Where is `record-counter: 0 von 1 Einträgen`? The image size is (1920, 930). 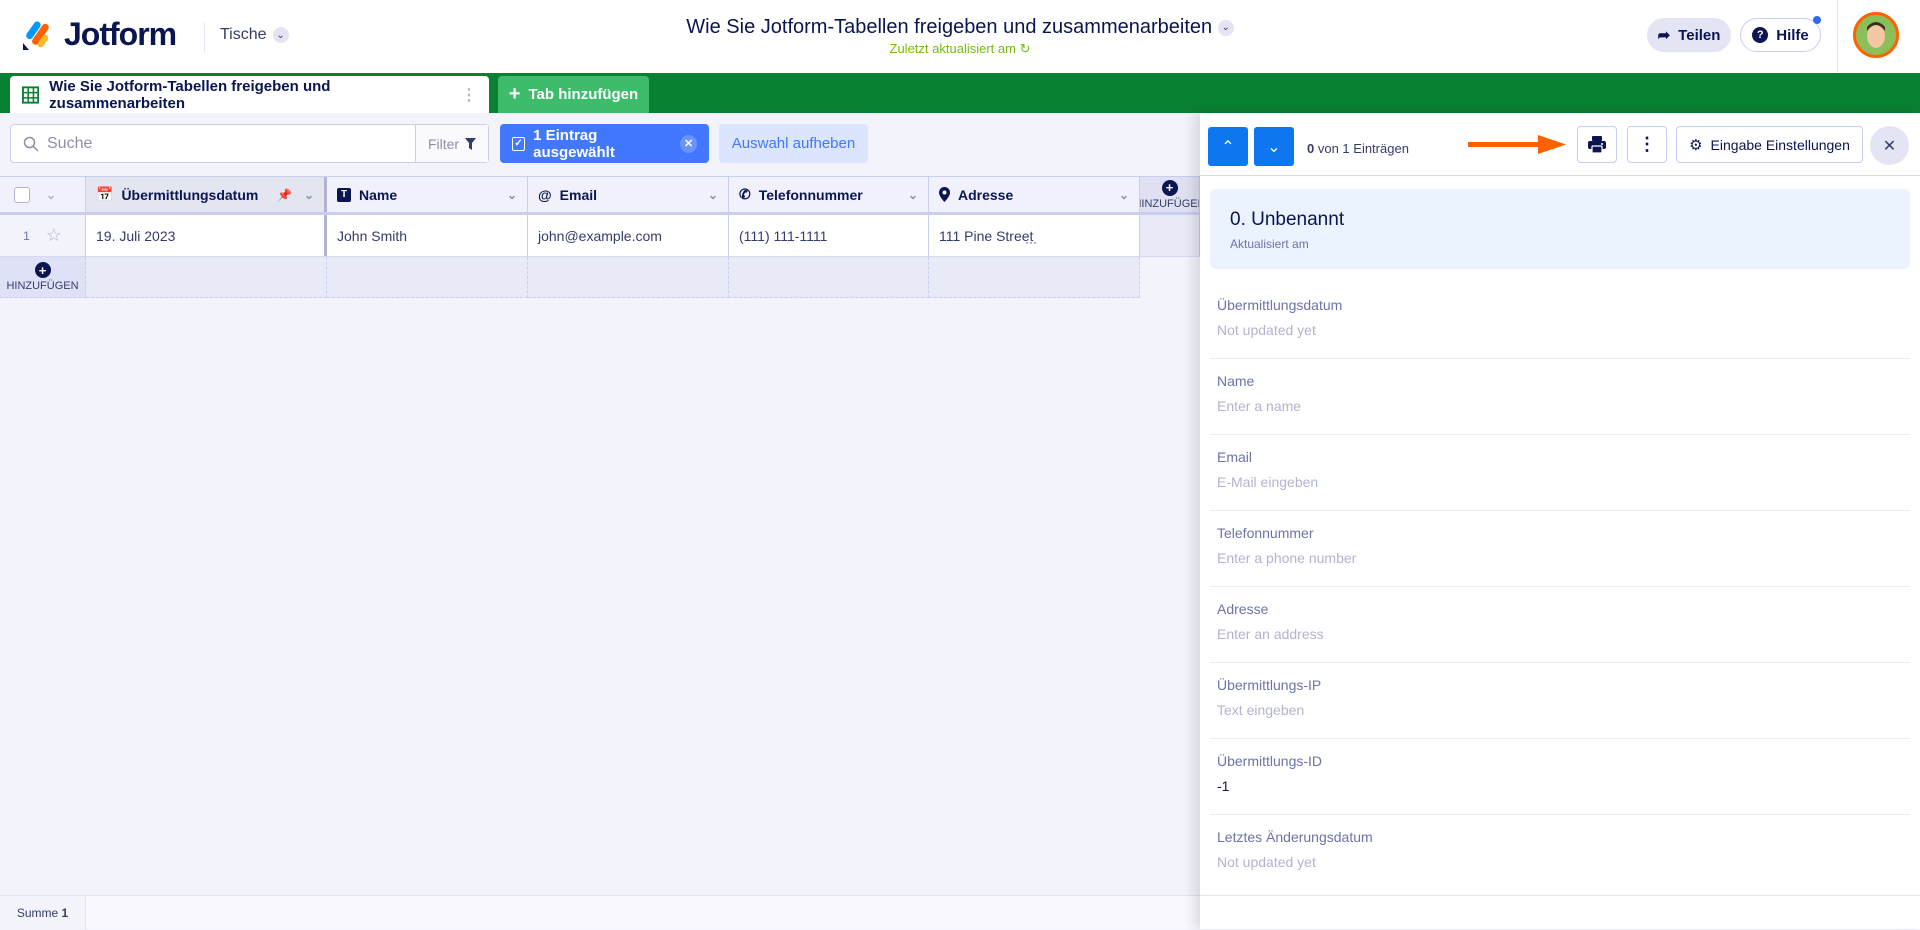
record-counter: 0 von 1 Einträgen is located at coordinates (1358, 148).